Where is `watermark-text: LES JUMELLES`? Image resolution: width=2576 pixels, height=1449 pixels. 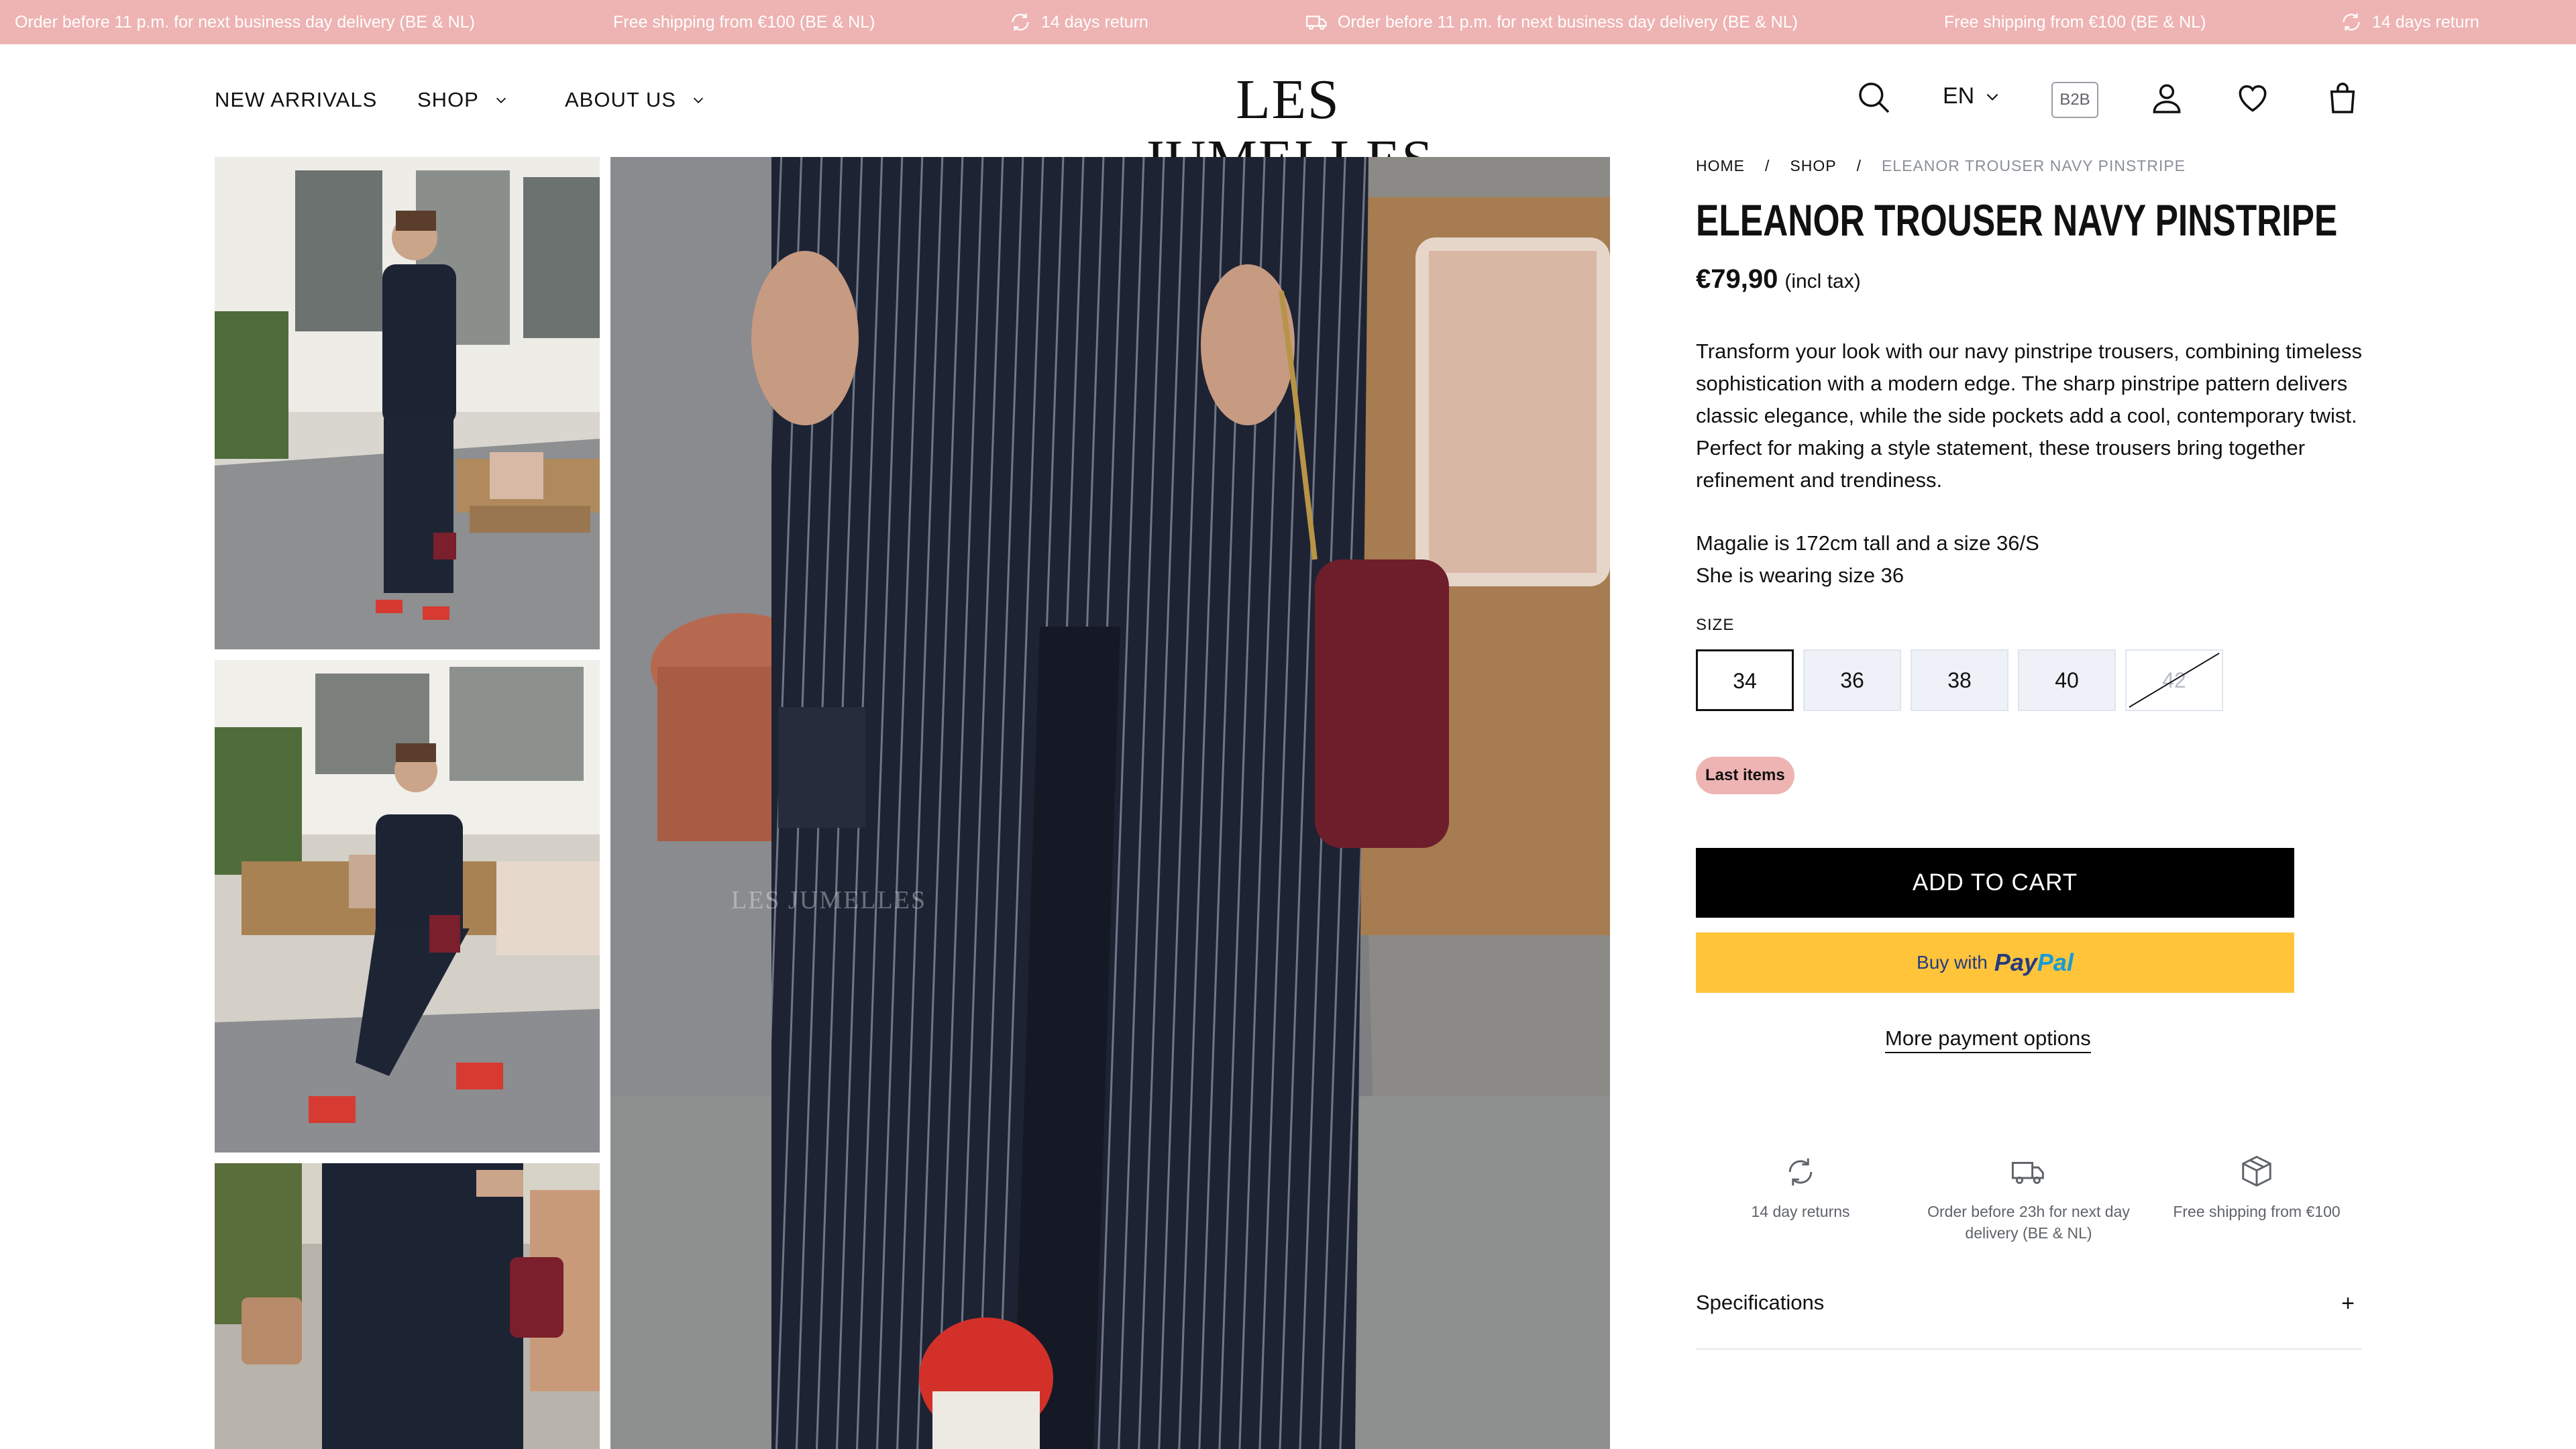 watermark-text: LES JUMELLES is located at coordinates (828, 900).